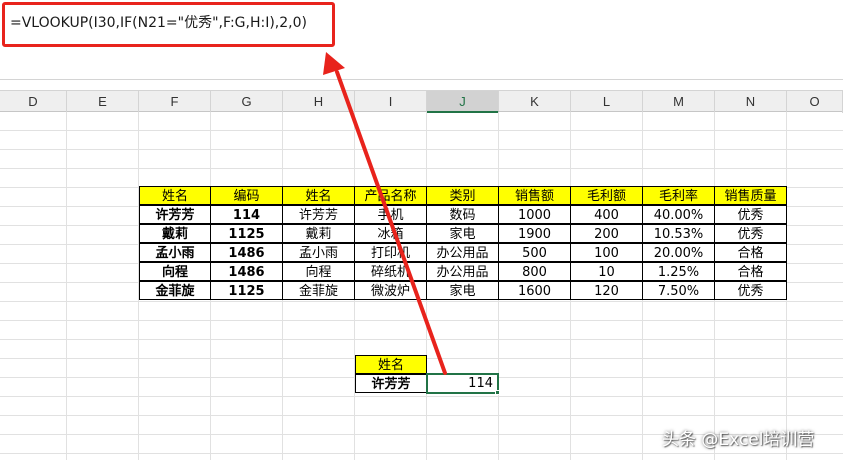 Image resolution: width=843 pixels, height=460 pixels. What do you see at coordinates (678, 290) in the screenshot?
I see `table-cell: 7.50%` at bounding box center [678, 290].